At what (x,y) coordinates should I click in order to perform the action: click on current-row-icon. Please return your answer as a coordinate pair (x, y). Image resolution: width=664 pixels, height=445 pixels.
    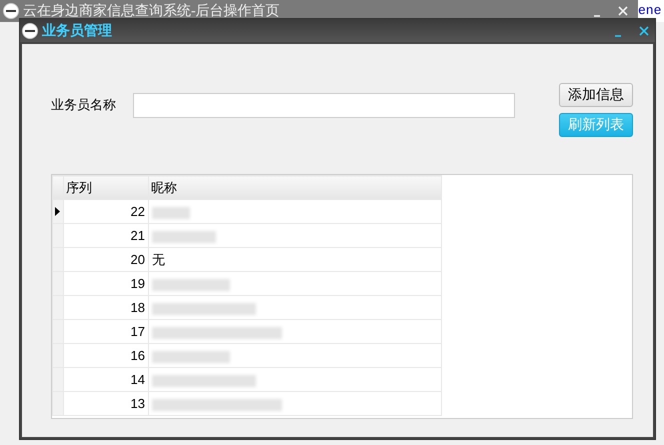
    Looking at the image, I should click on (57, 211).